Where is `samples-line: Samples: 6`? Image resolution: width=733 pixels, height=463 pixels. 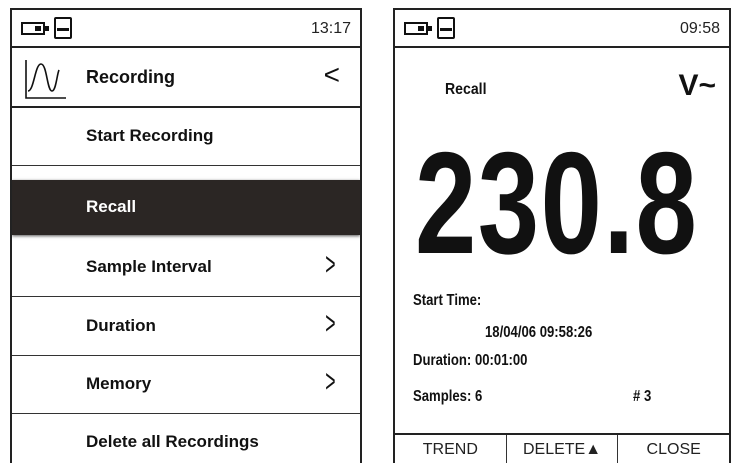 samples-line: Samples: 6 is located at coordinates (448, 396).